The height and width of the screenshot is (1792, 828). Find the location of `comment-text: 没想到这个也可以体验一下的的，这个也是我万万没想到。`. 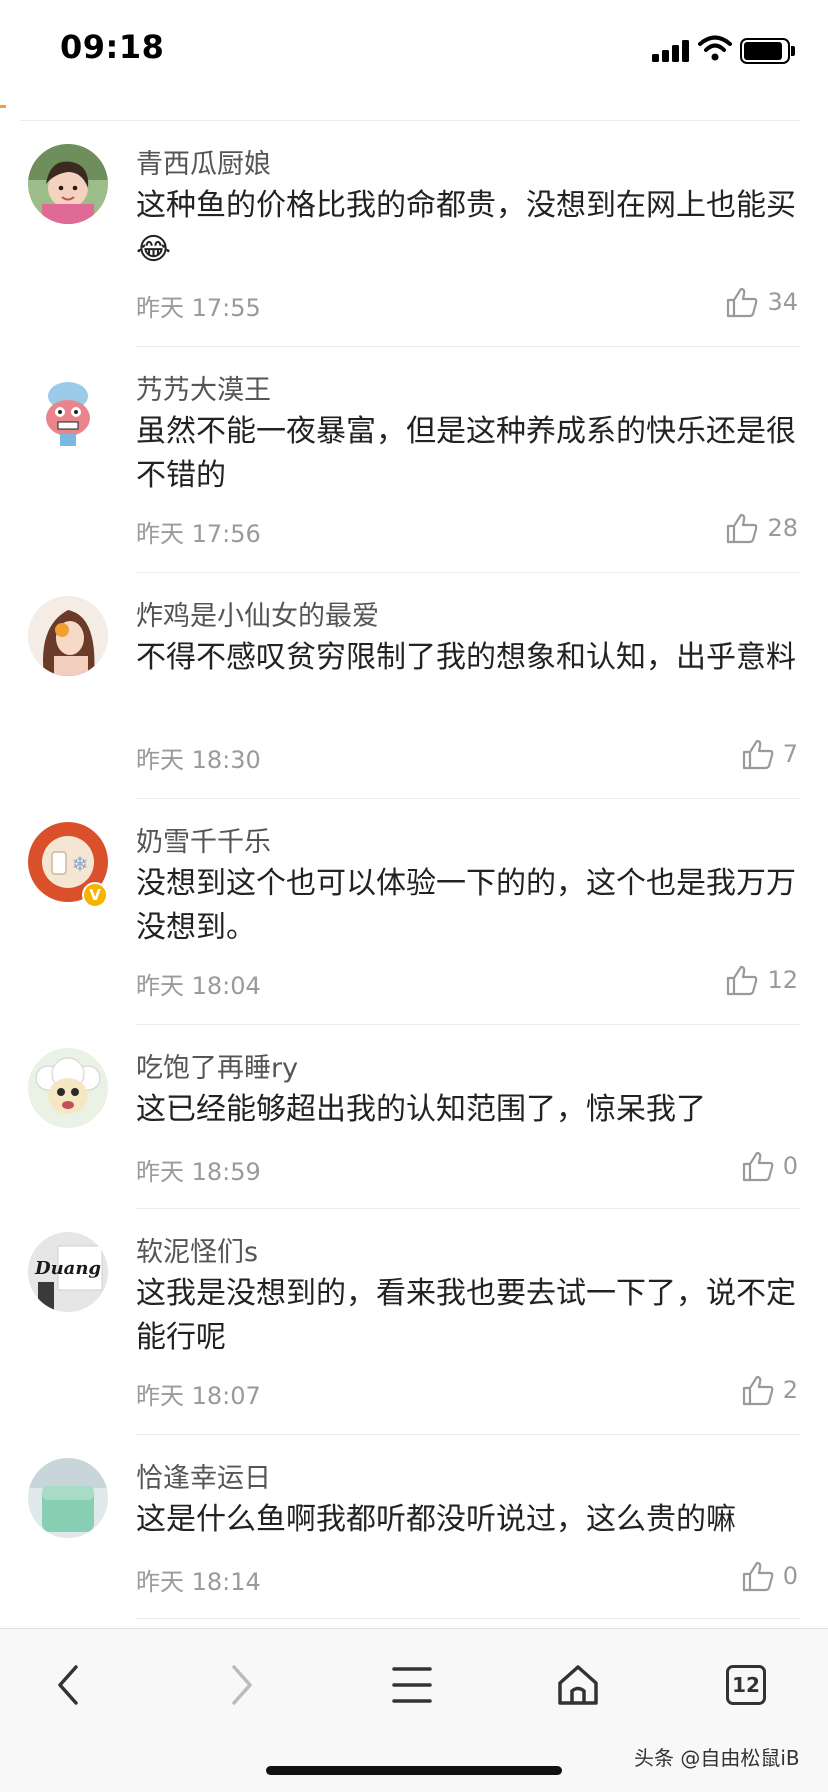

comment-text: 没想到这个也可以体验一下的的，这个也是我万万没想到。 is located at coordinates (466, 905).